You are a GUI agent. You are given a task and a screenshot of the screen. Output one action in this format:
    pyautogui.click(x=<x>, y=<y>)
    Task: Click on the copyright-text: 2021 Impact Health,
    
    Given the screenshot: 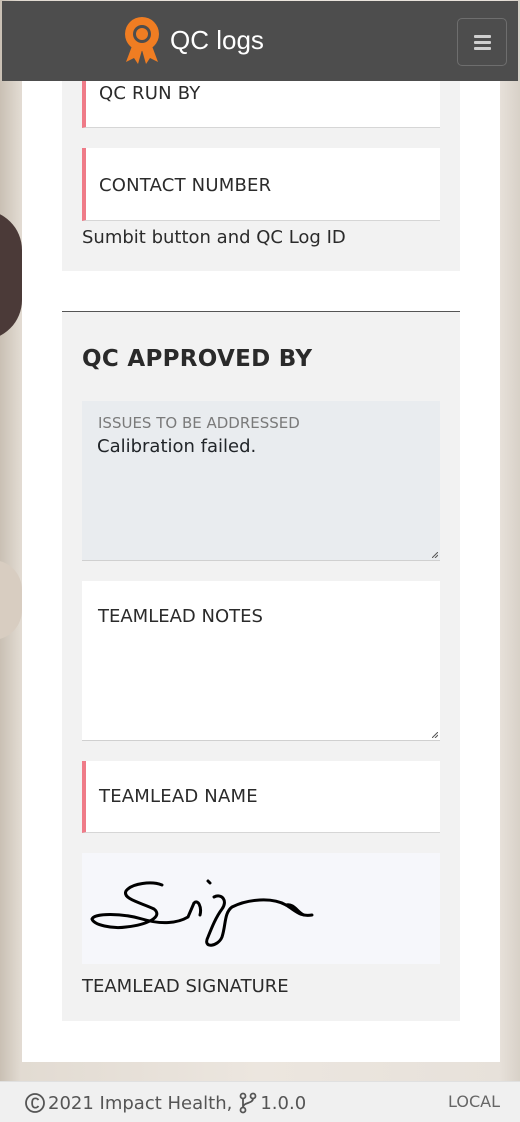 What is the action you would take?
    pyautogui.click(x=140, y=1103)
    